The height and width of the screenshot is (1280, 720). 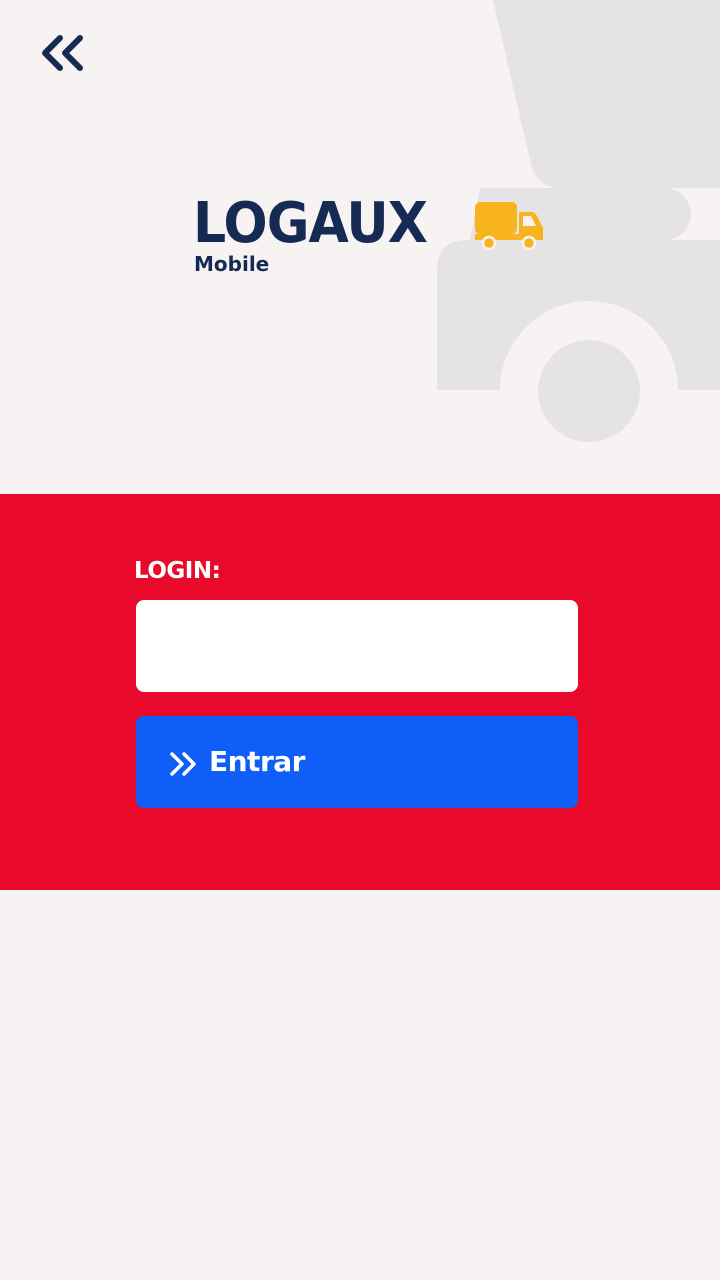 What do you see at coordinates (310, 223) in the screenshot?
I see `logo-wordmark: LOGAUX` at bounding box center [310, 223].